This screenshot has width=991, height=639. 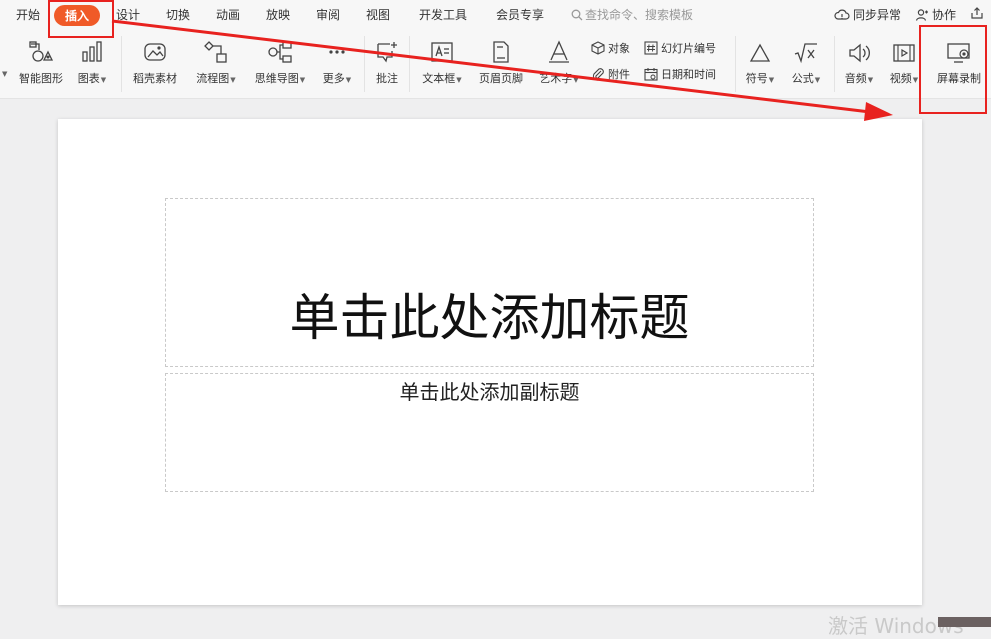 I want to click on chart-button: 图表▼, so click(x=92, y=62).